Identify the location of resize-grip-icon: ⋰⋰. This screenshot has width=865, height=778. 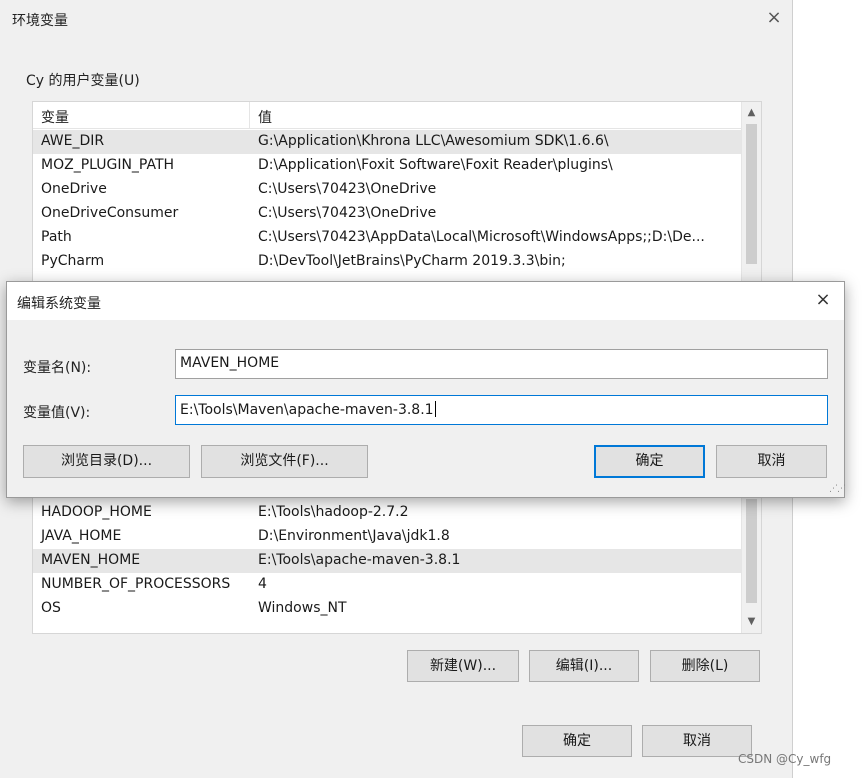
(837, 489).